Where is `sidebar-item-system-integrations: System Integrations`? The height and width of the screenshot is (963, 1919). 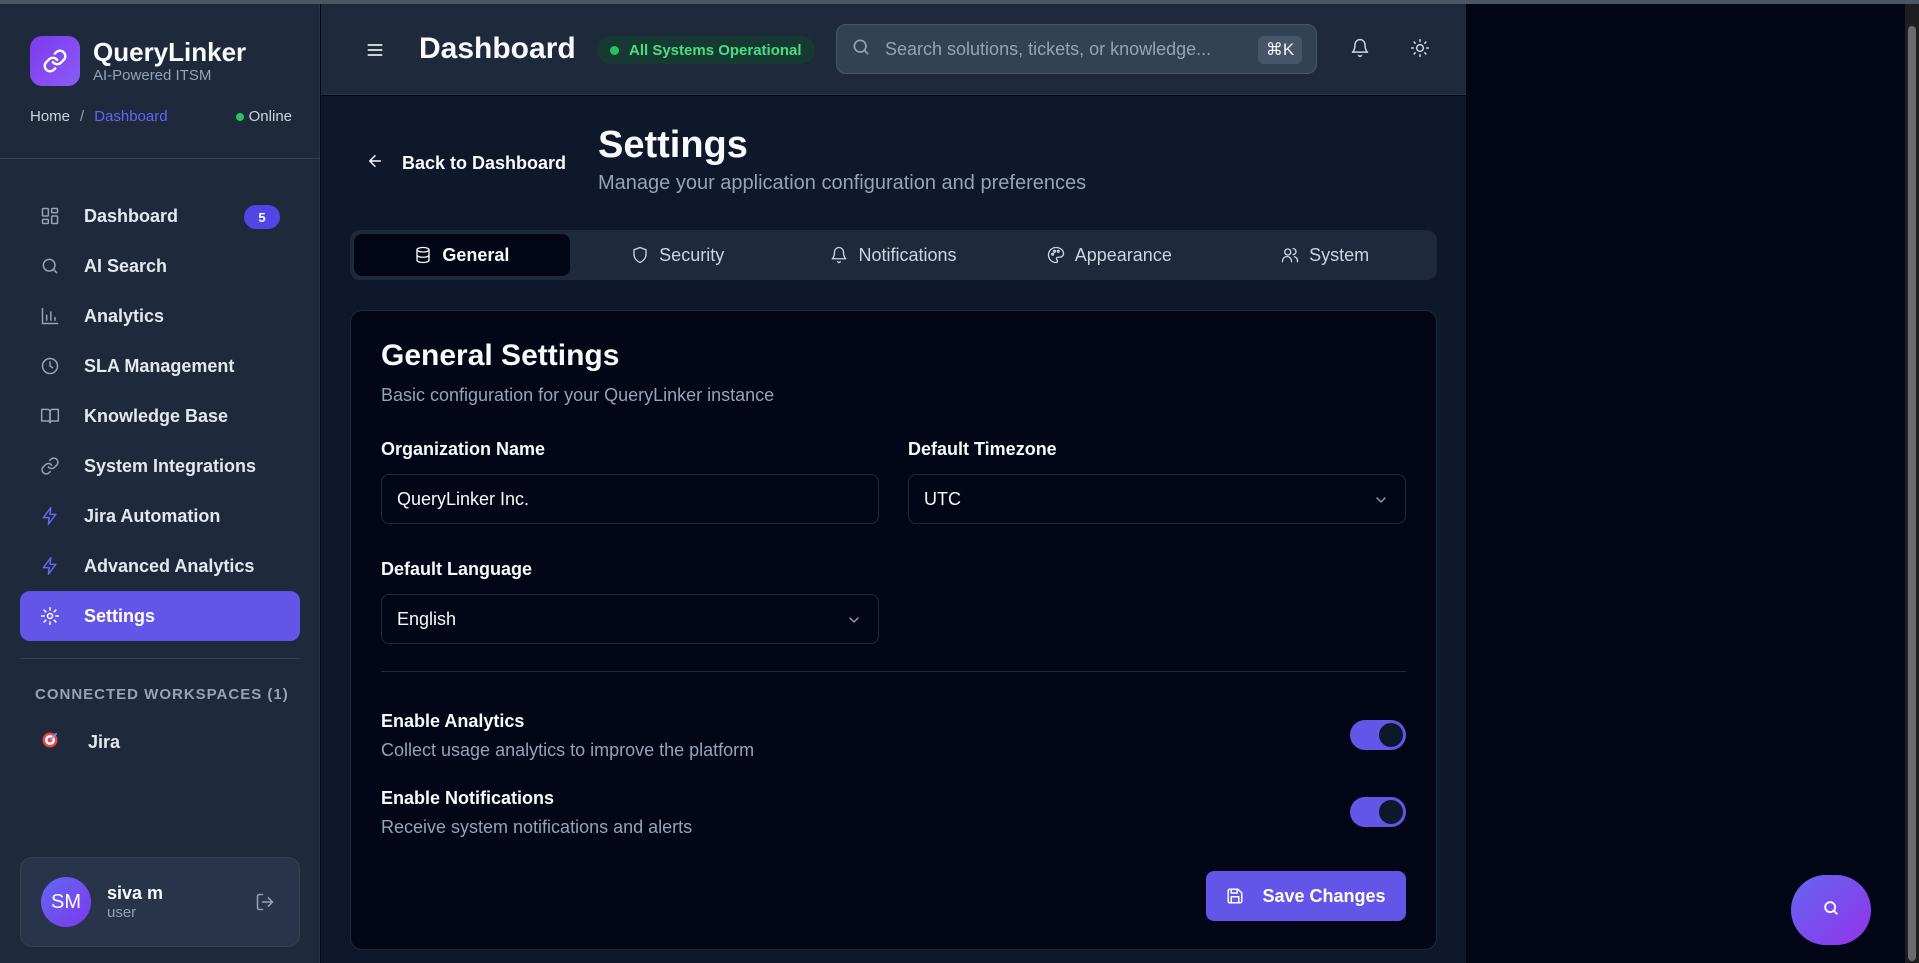 sidebar-item-system-integrations: System Integrations is located at coordinates (160, 466).